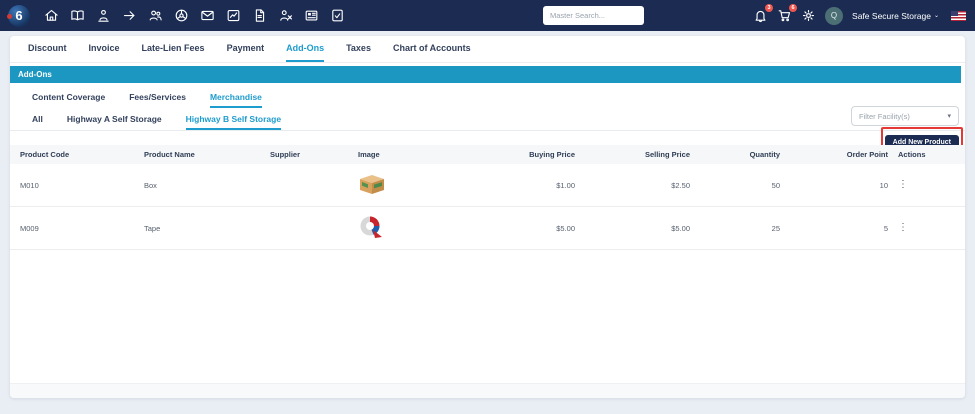 The width and height of the screenshot is (975, 414). What do you see at coordinates (47, 49) in the screenshot?
I see `tab-discount: Discount` at bounding box center [47, 49].